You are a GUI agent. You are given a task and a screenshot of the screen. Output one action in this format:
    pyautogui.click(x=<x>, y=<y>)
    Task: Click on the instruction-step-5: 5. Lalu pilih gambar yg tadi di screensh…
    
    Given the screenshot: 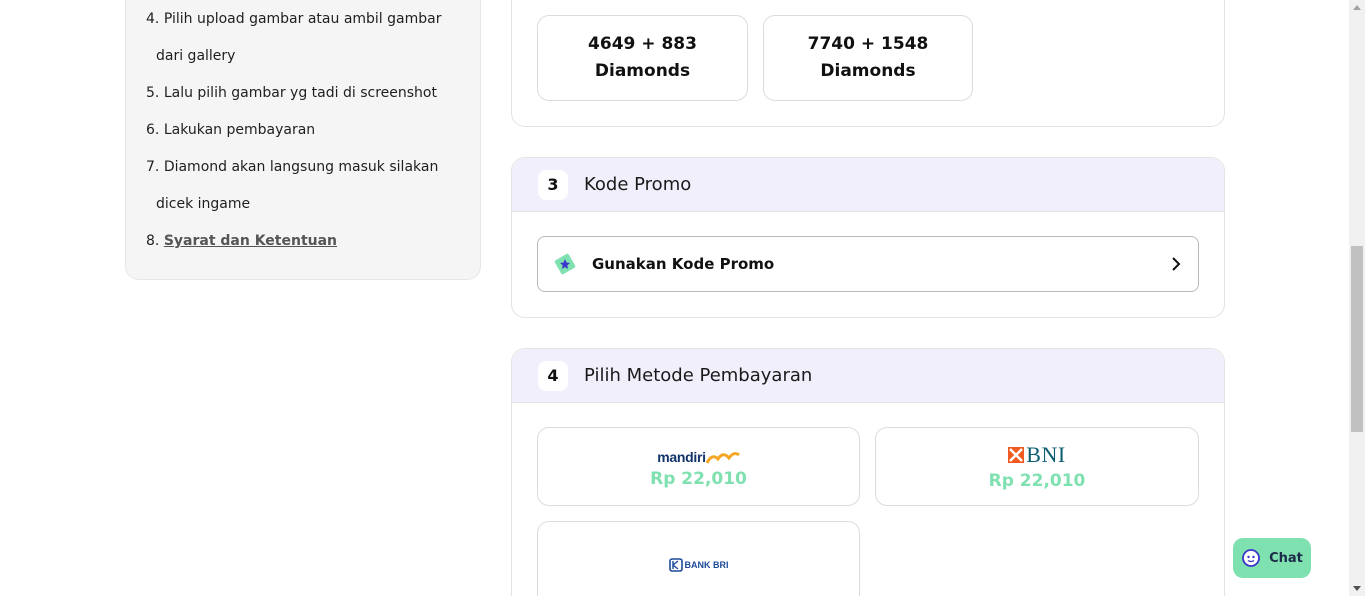 What is the action you would take?
    pyautogui.click(x=303, y=93)
    